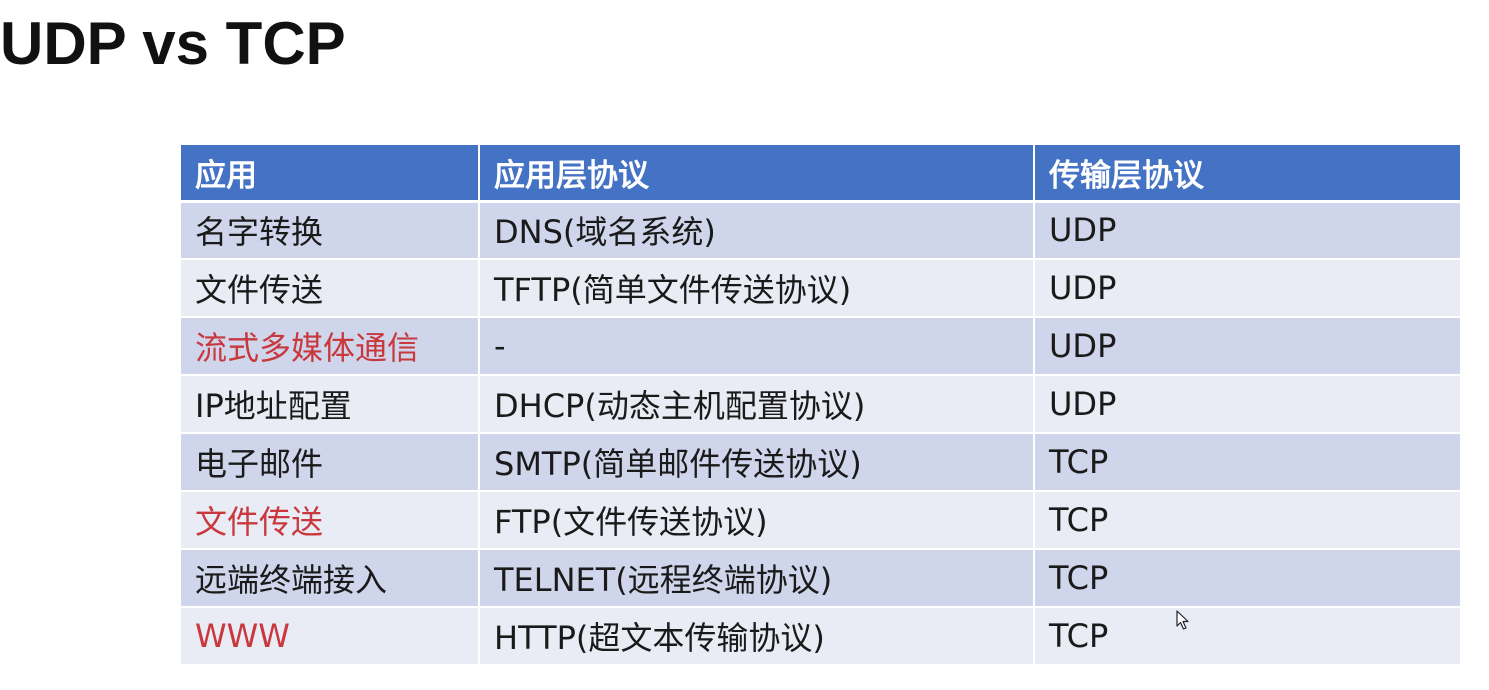 This screenshot has width=1489, height=690. Describe the element at coordinates (330, 636) in the screenshot. I see `cell-application: WWW` at that location.